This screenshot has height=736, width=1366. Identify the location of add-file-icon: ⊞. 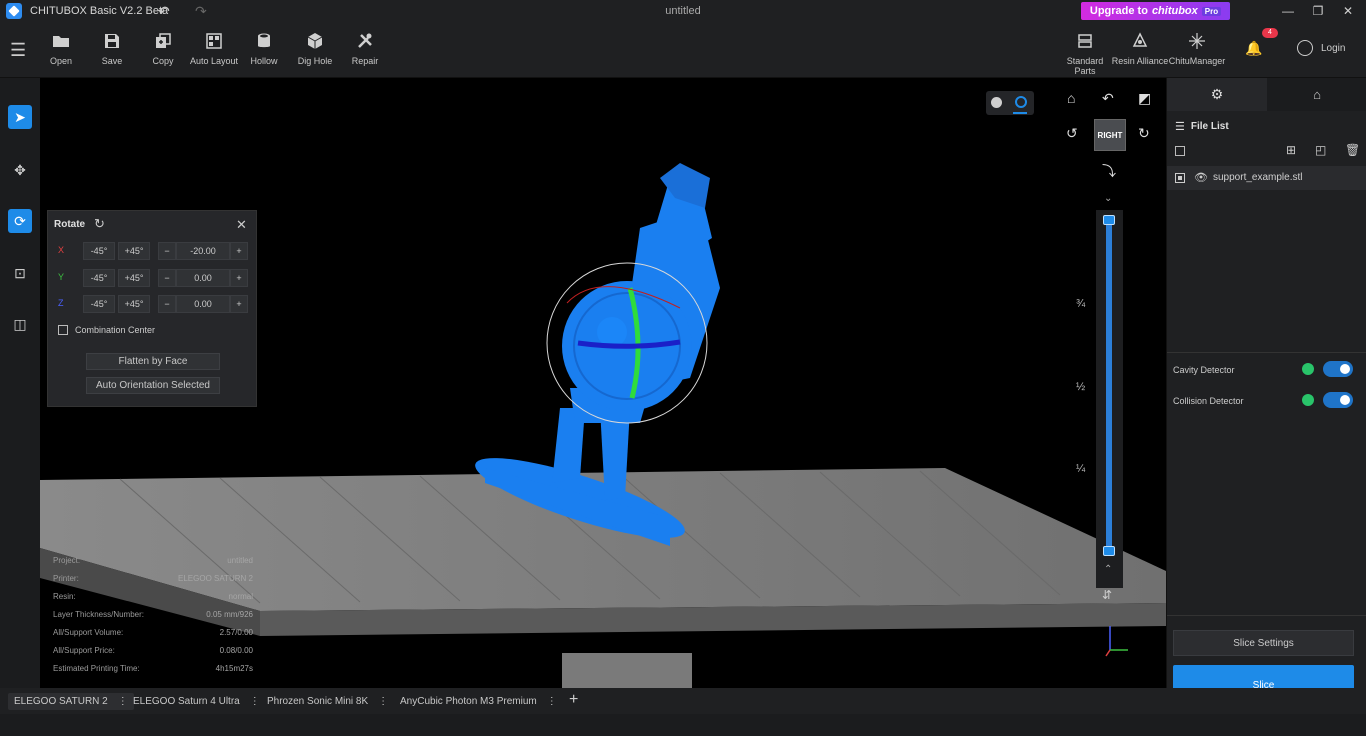
(1291, 150).